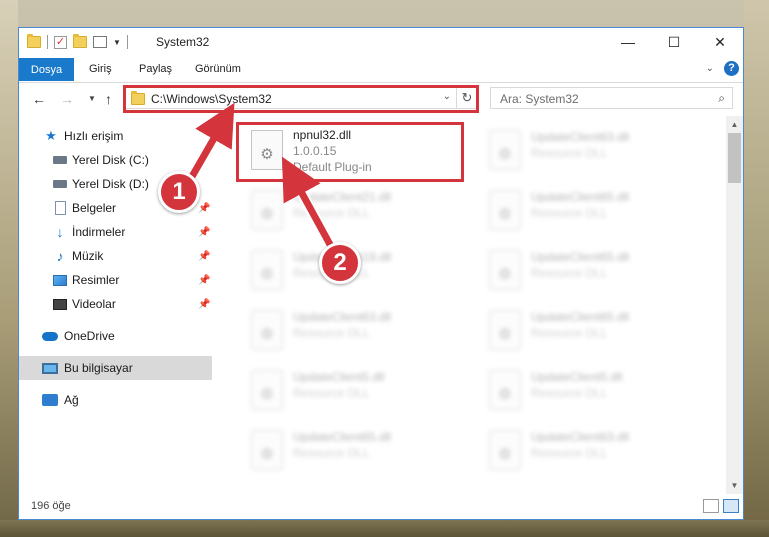  What do you see at coordinates (110, 160) in the screenshot?
I see `sidebar-item-label: Yerel Disk (C:)` at bounding box center [110, 160].